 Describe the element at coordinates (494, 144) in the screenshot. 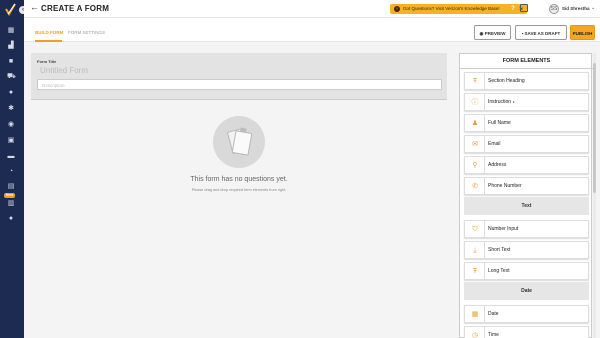

I see `element-label: Email` at that location.